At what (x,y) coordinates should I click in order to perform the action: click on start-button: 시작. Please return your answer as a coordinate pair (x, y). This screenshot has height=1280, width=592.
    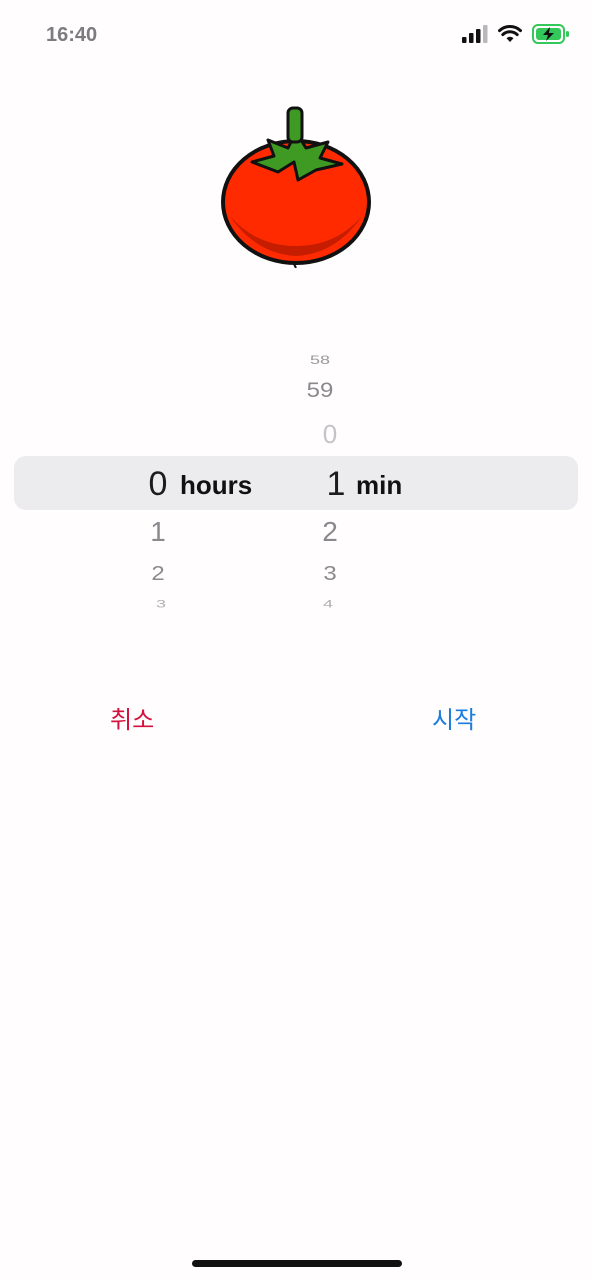
    Looking at the image, I should click on (454, 717).